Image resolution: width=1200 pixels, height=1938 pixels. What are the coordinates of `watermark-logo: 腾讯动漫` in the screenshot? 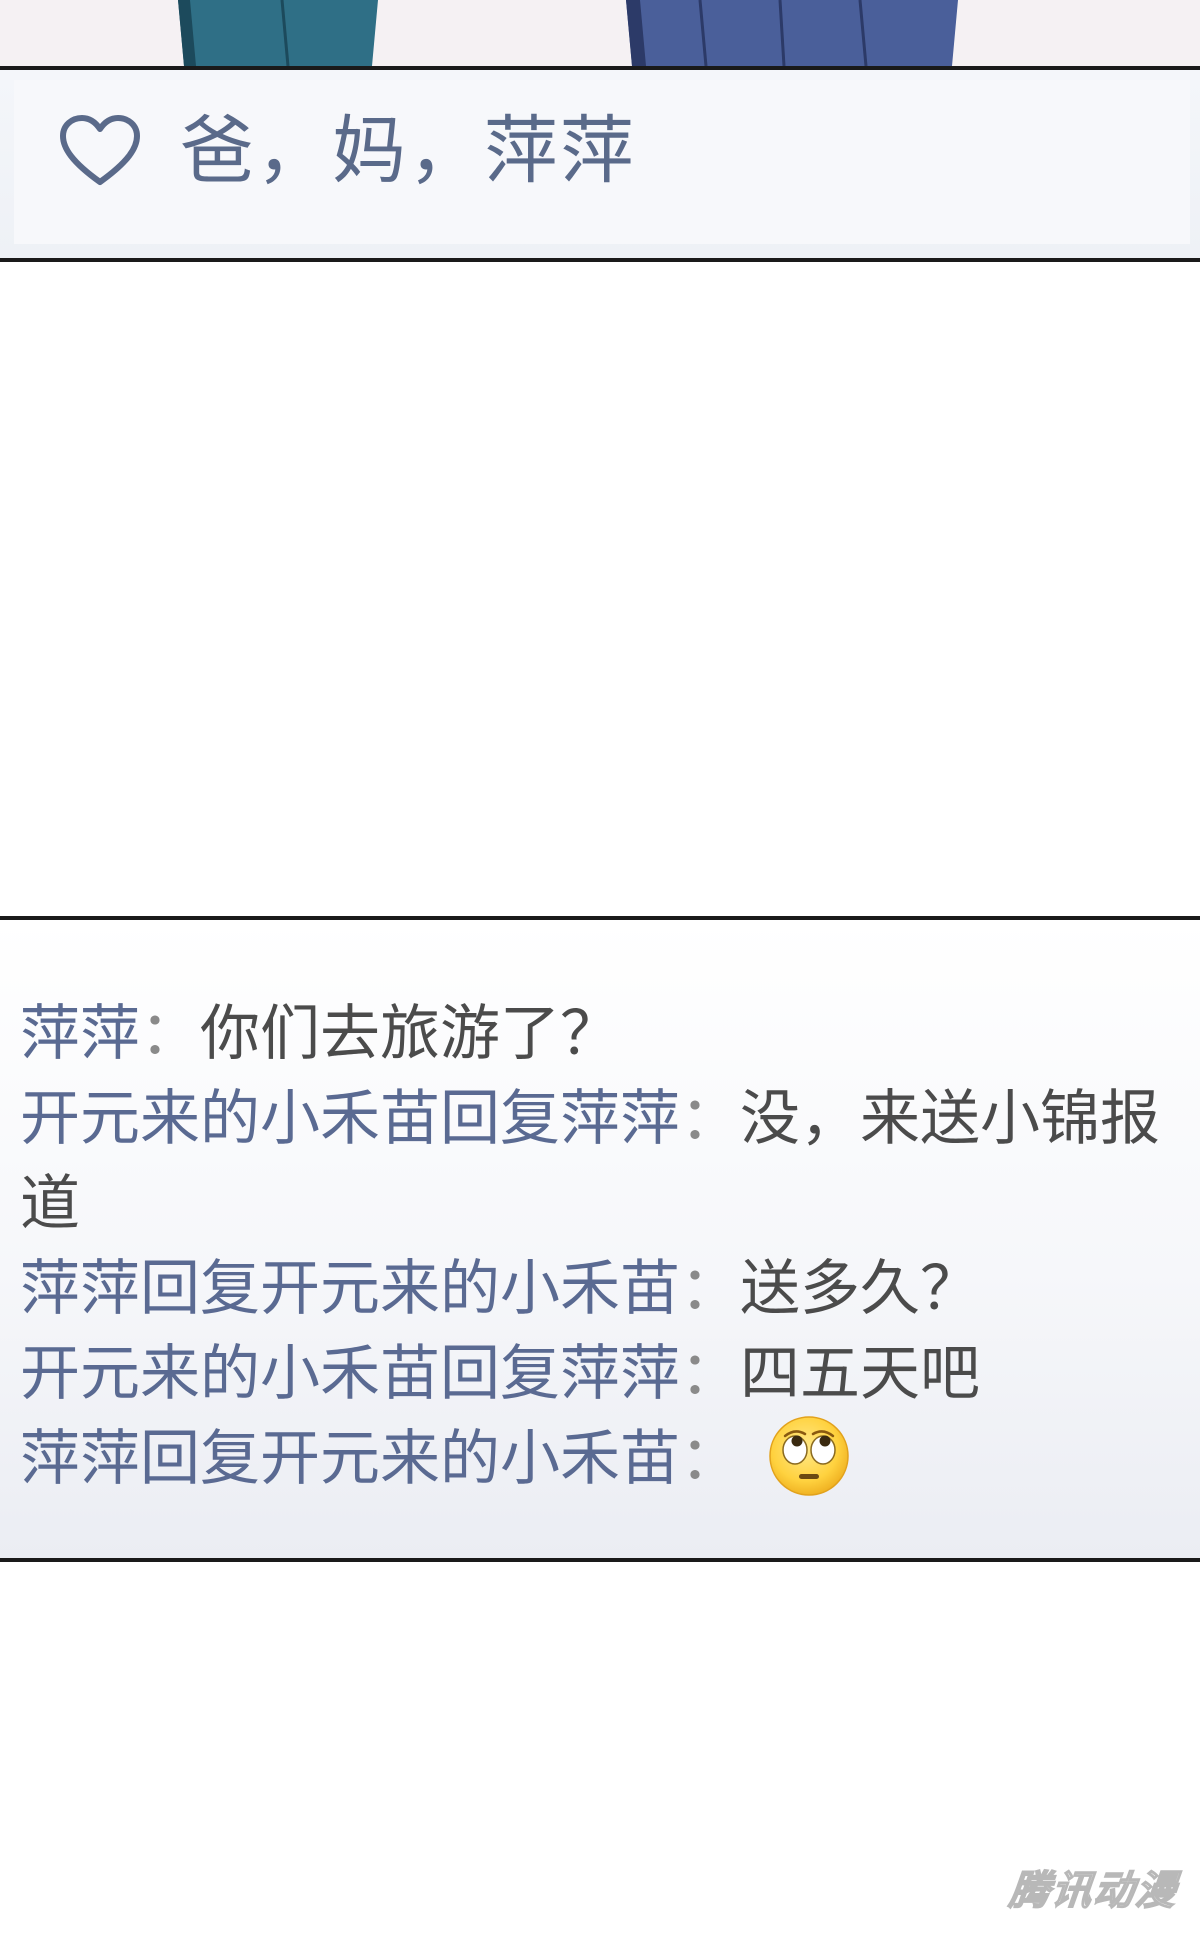 It's located at (1093, 1891).